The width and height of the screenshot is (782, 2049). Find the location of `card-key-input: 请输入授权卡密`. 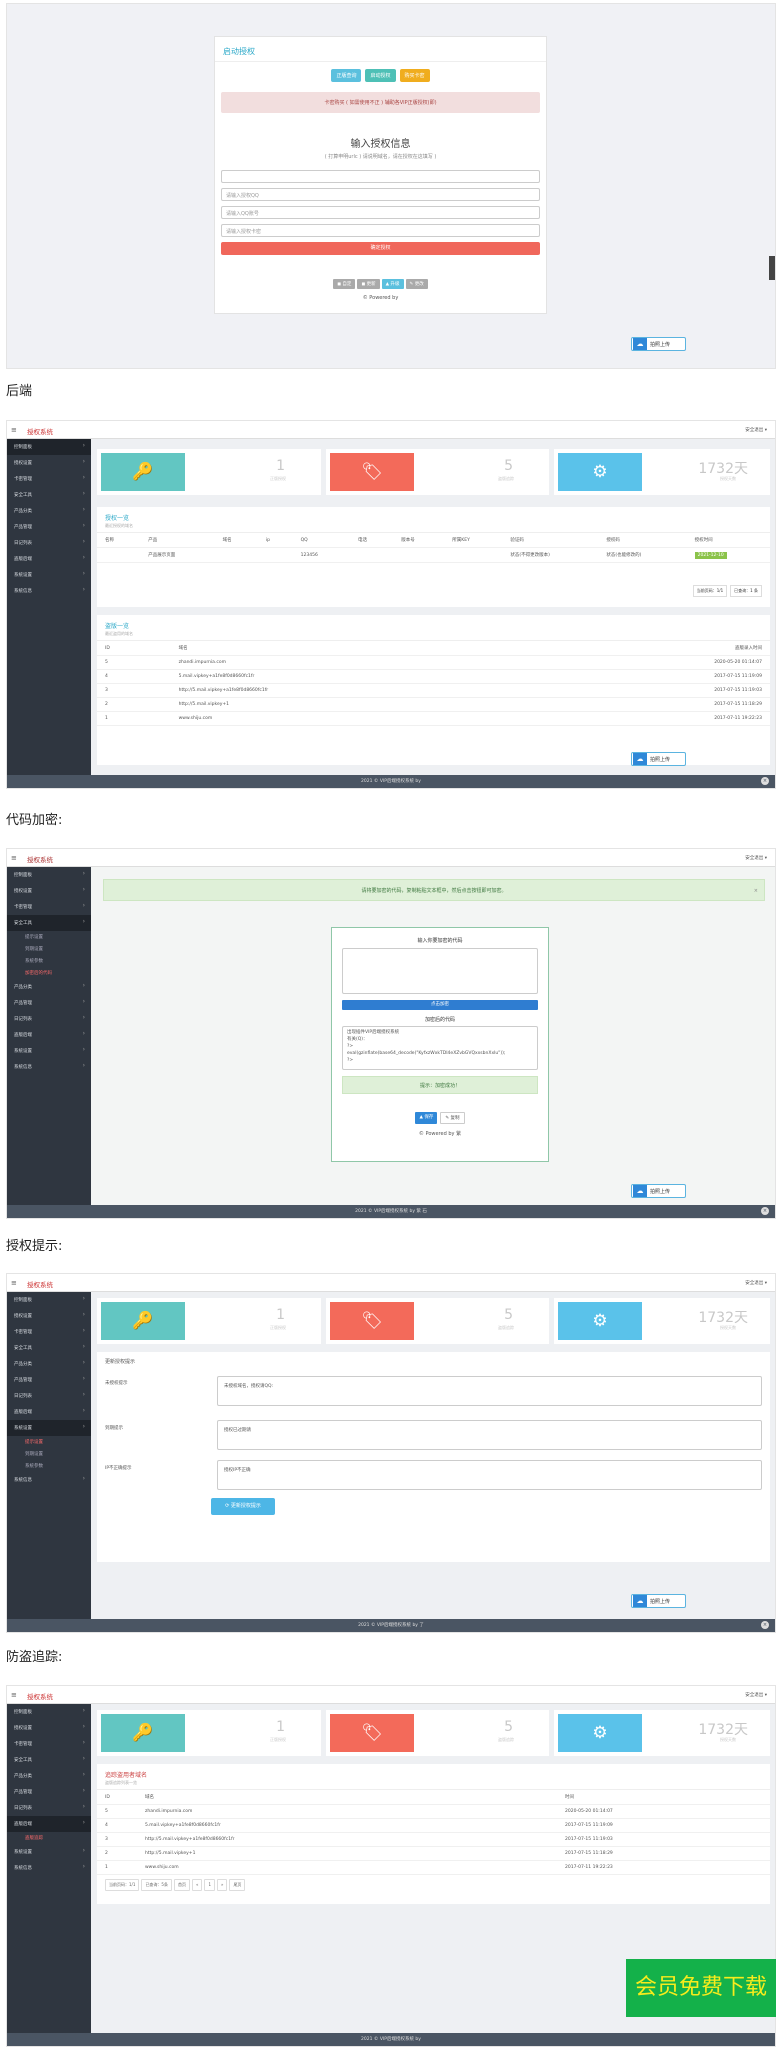

card-key-input: 请输入授权卡密 is located at coordinates (380, 230).